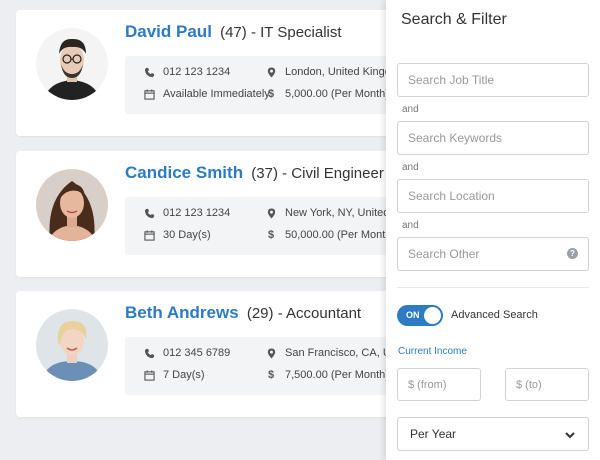  Describe the element at coordinates (184, 172) in the screenshot. I see `profile-name: Candice Smith` at that location.